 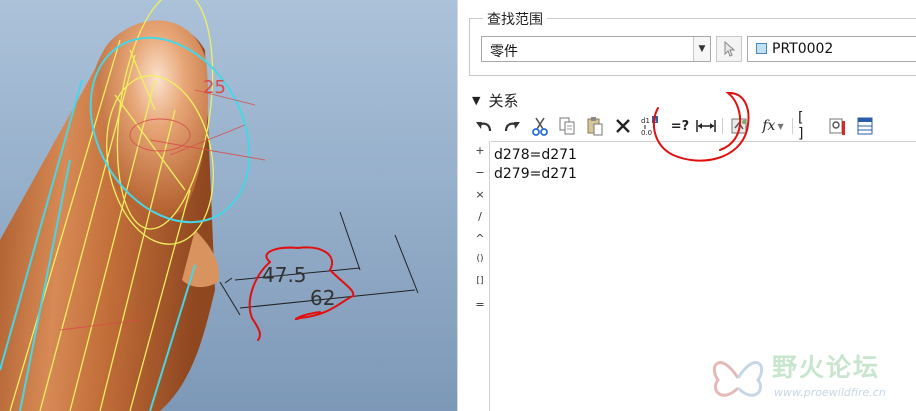 I want to click on model-name-field: PRT0002, so click(x=831, y=49).